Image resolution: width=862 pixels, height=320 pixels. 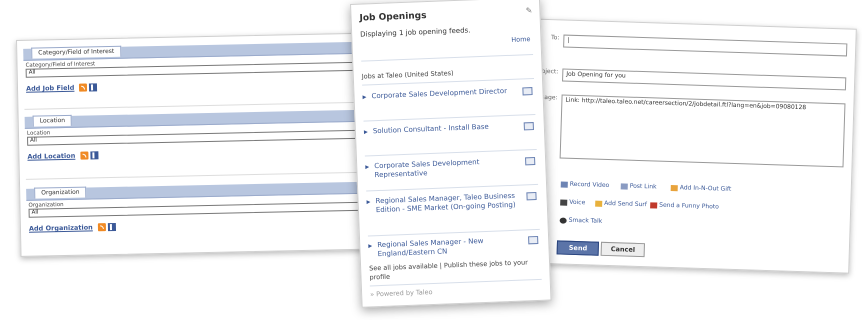 I want to click on organization-add-row: Add Organization, so click(x=201, y=225).